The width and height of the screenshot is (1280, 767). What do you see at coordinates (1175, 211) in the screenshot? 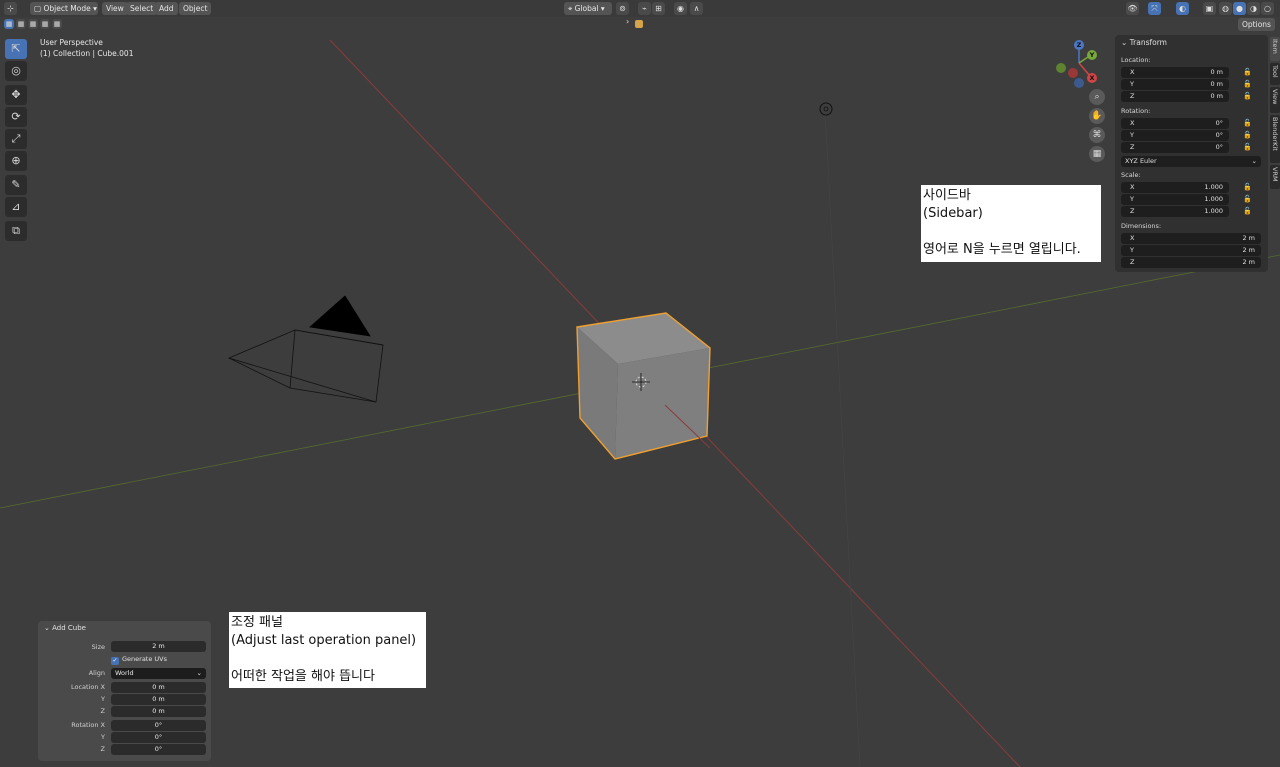
I see `scale-z-field: Z 1.000` at bounding box center [1175, 211].